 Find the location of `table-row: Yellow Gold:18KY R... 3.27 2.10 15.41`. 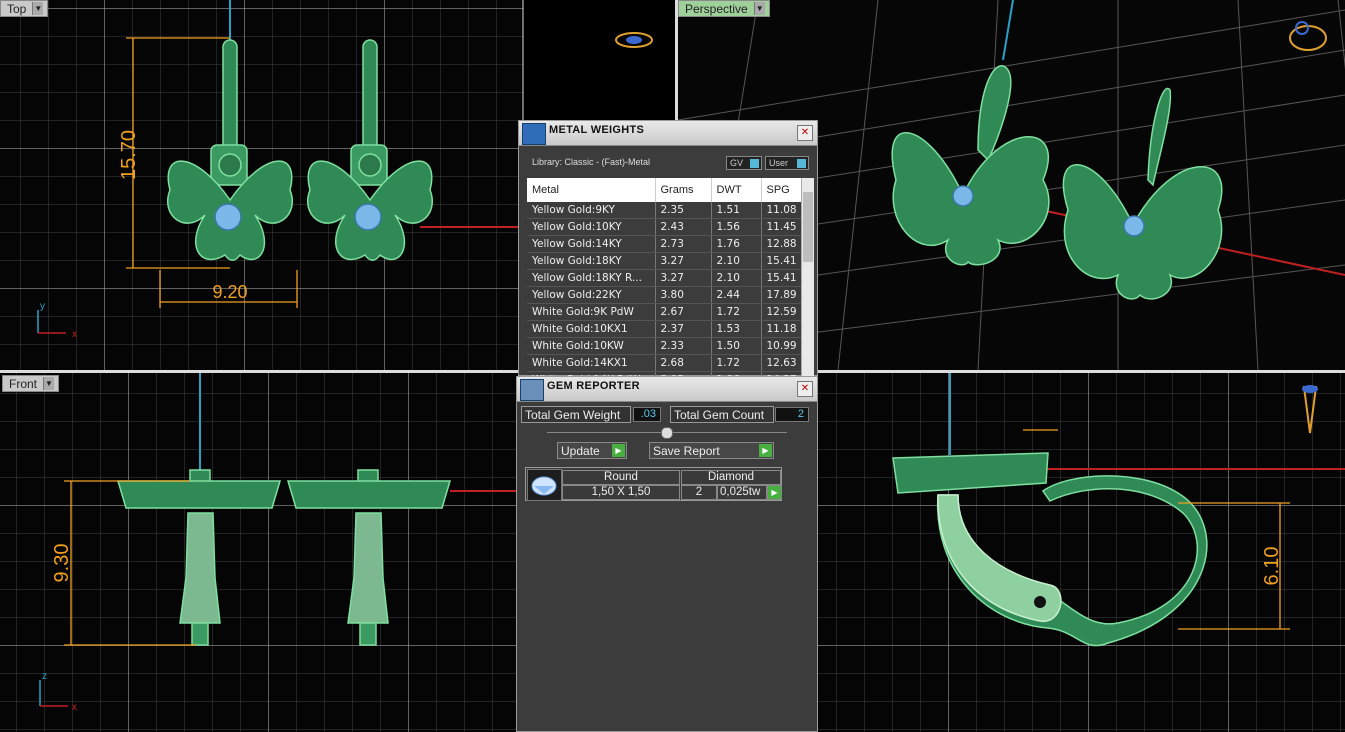

table-row: Yellow Gold:18KY R... 3.27 2.10 15.41 is located at coordinates (669, 278).